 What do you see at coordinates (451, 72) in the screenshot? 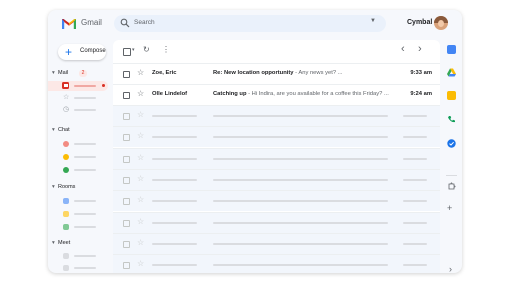
I see `drive-icon` at bounding box center [451, 72].